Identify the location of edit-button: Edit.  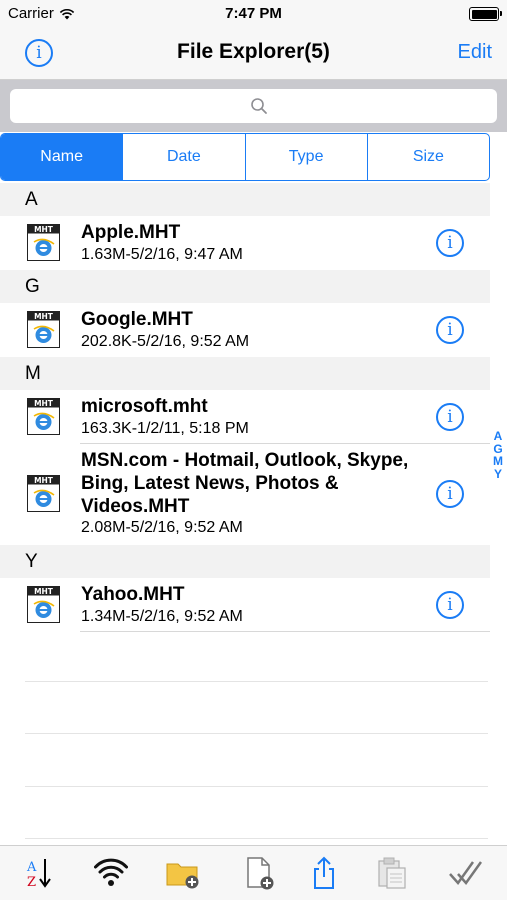
(475, 52).